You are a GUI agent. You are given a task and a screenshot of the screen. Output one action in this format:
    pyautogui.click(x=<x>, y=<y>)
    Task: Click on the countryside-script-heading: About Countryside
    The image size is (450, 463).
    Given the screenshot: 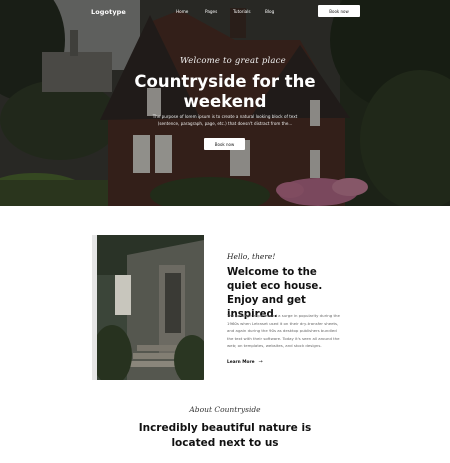 What is the action you would take?
    pyautogui.click(x=225, y=409)
    